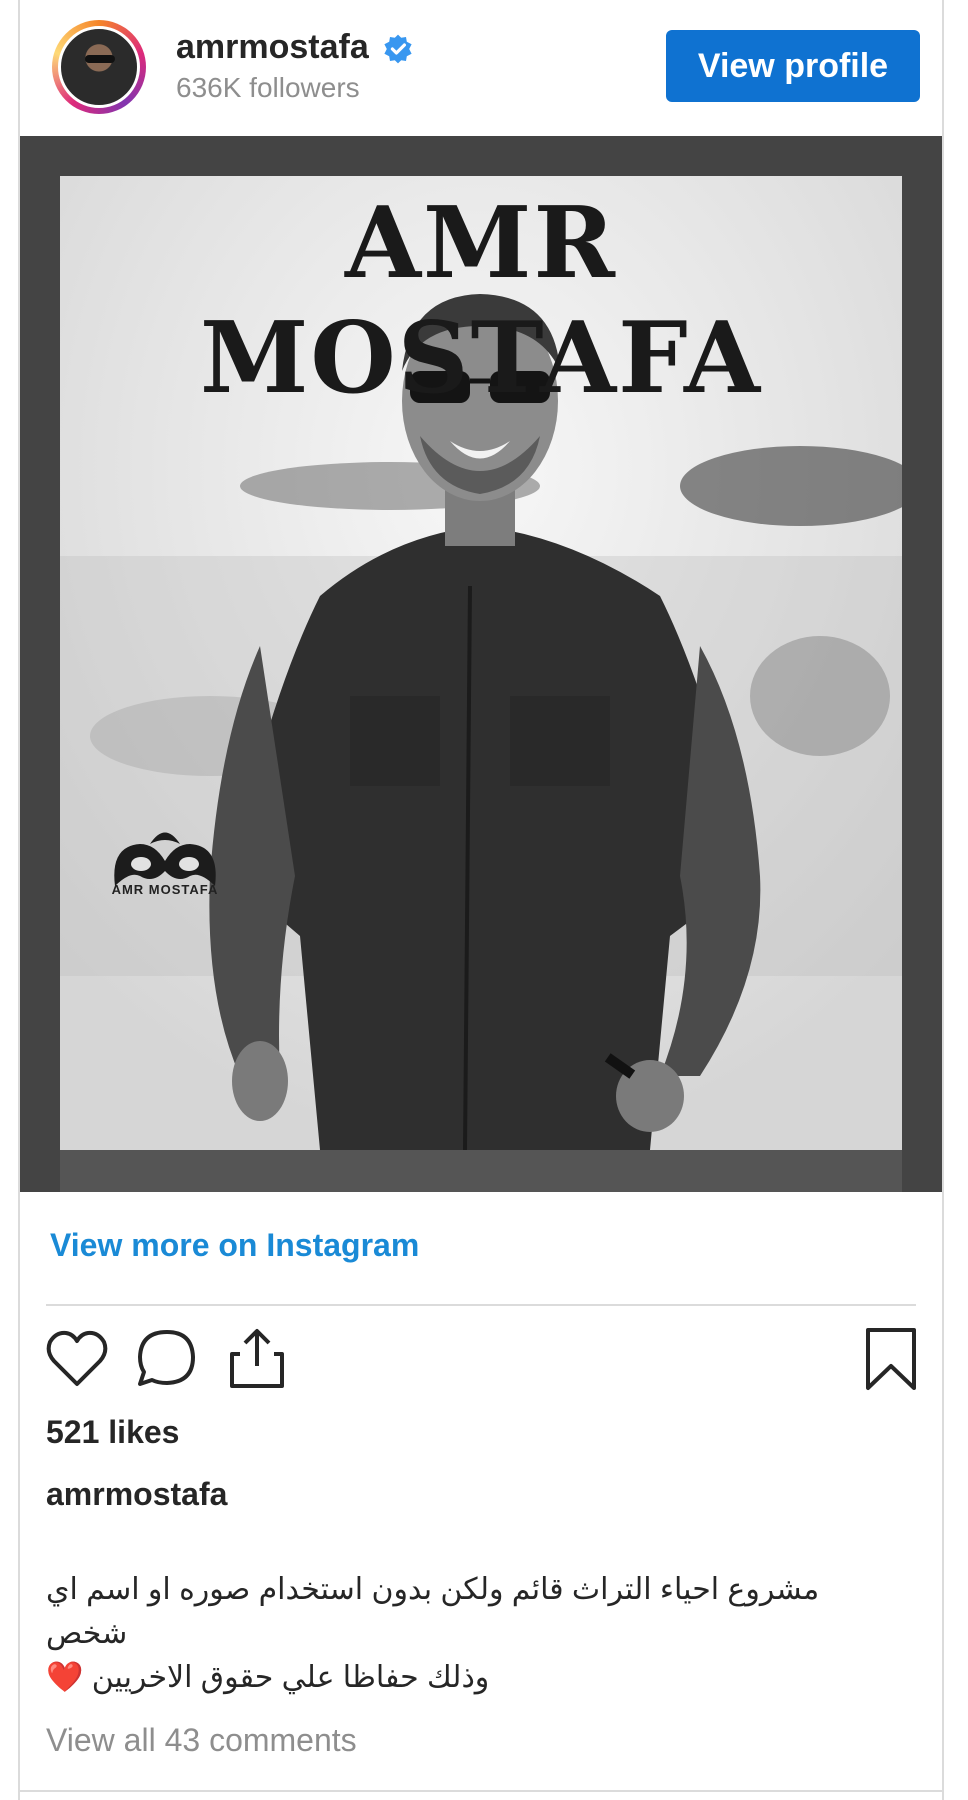  What do you see at coordinates (268, 1677) in the screenshot?
I see `caption-line: وذلك حفاظا علي حقوق الاخريين ❤️` at bounding box center [268, 1677].